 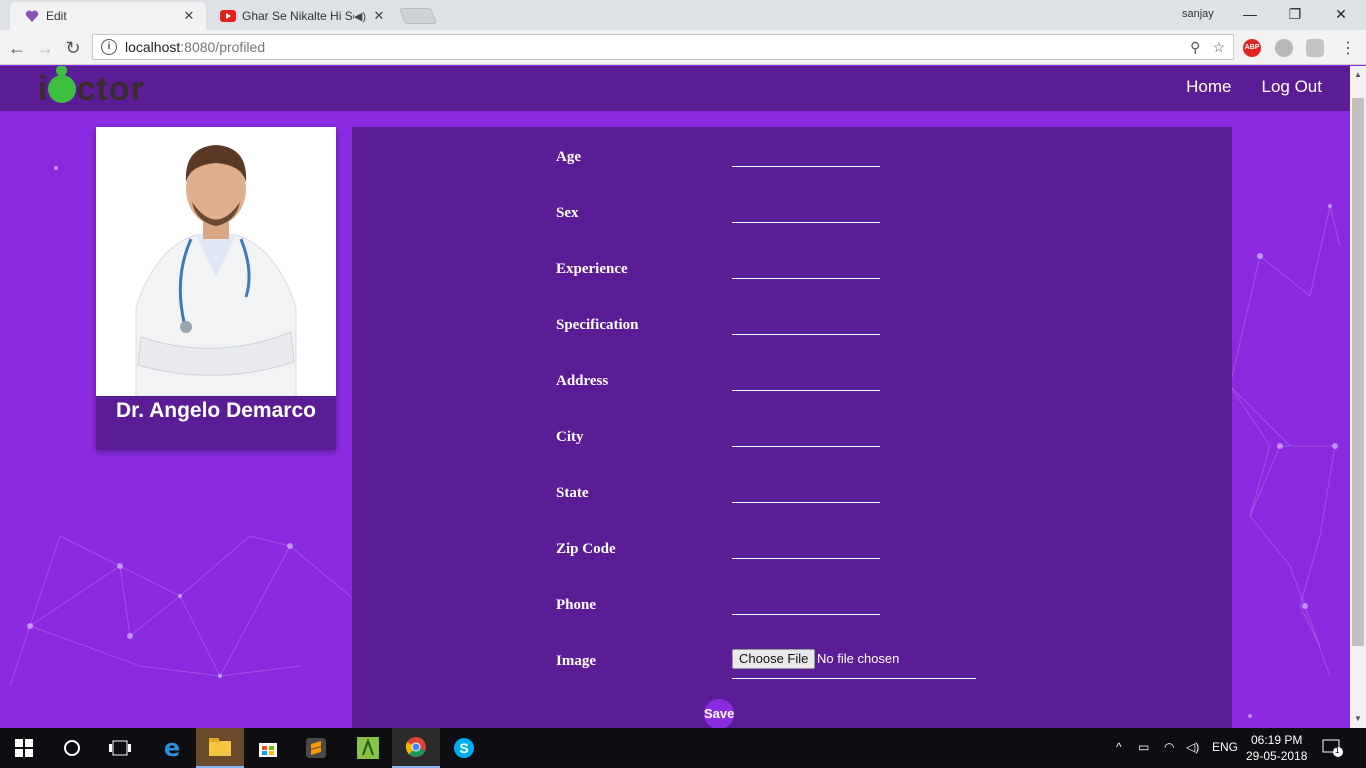 I want to click on city-input, so click(x=806, y=438).